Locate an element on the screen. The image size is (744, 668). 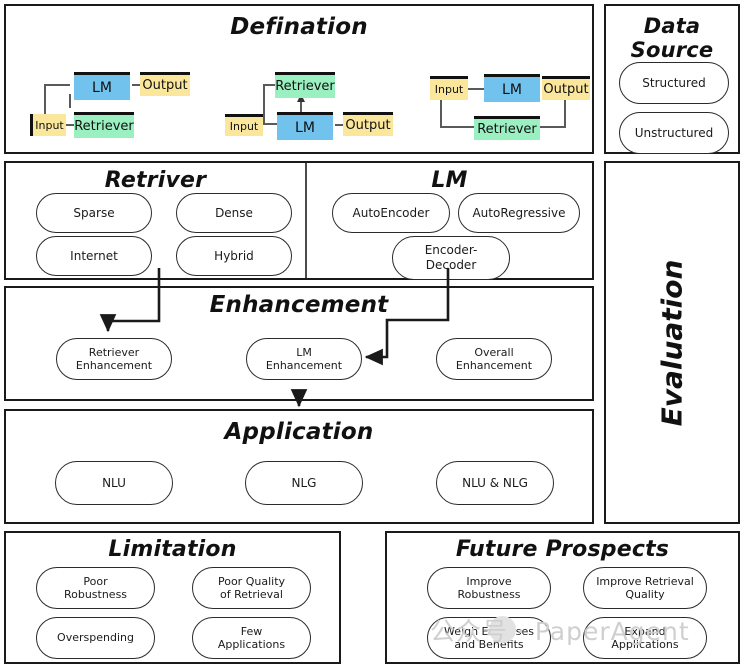
data-source-title: Data Source is located at coordinates (672, 38).